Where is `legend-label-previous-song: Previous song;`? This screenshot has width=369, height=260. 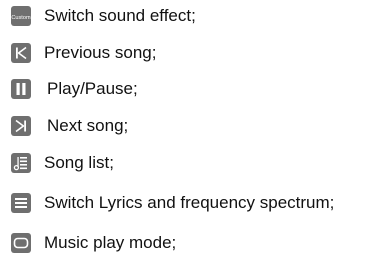
legend-label-previous-song: Previous song; is located at coordinates (100, 52).